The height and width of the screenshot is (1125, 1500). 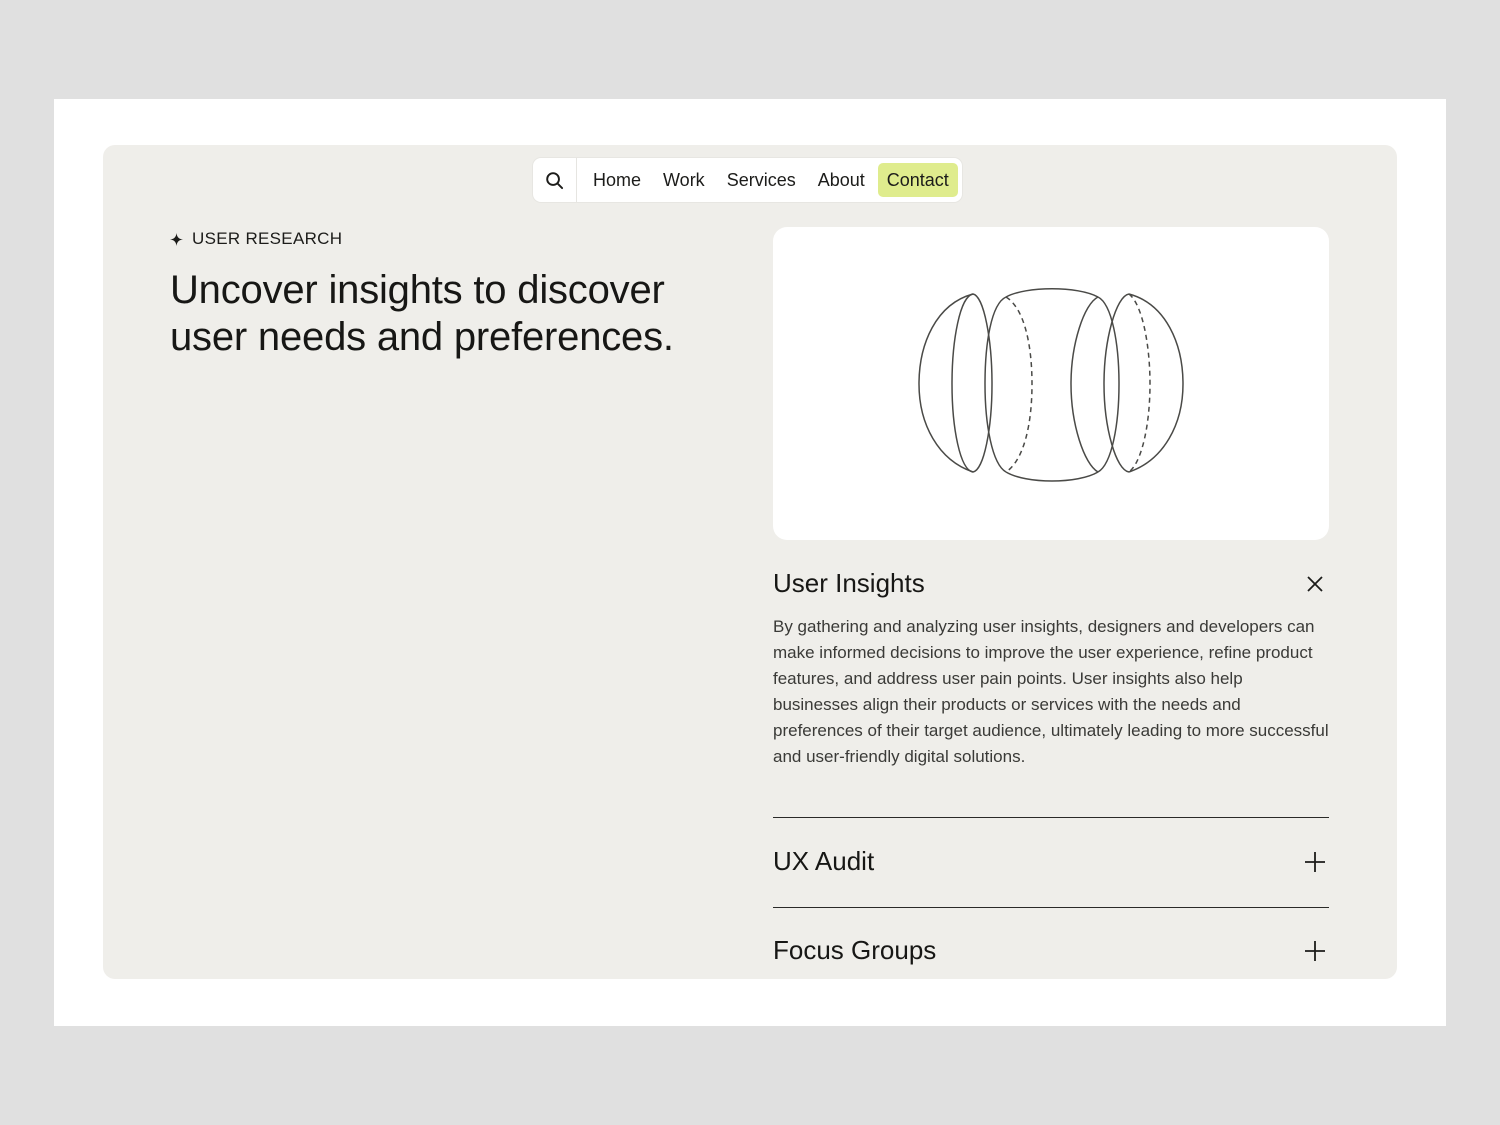 I want to click on accordion-header-focus-groups: Focus Groups, so click(x=1051, y=950).